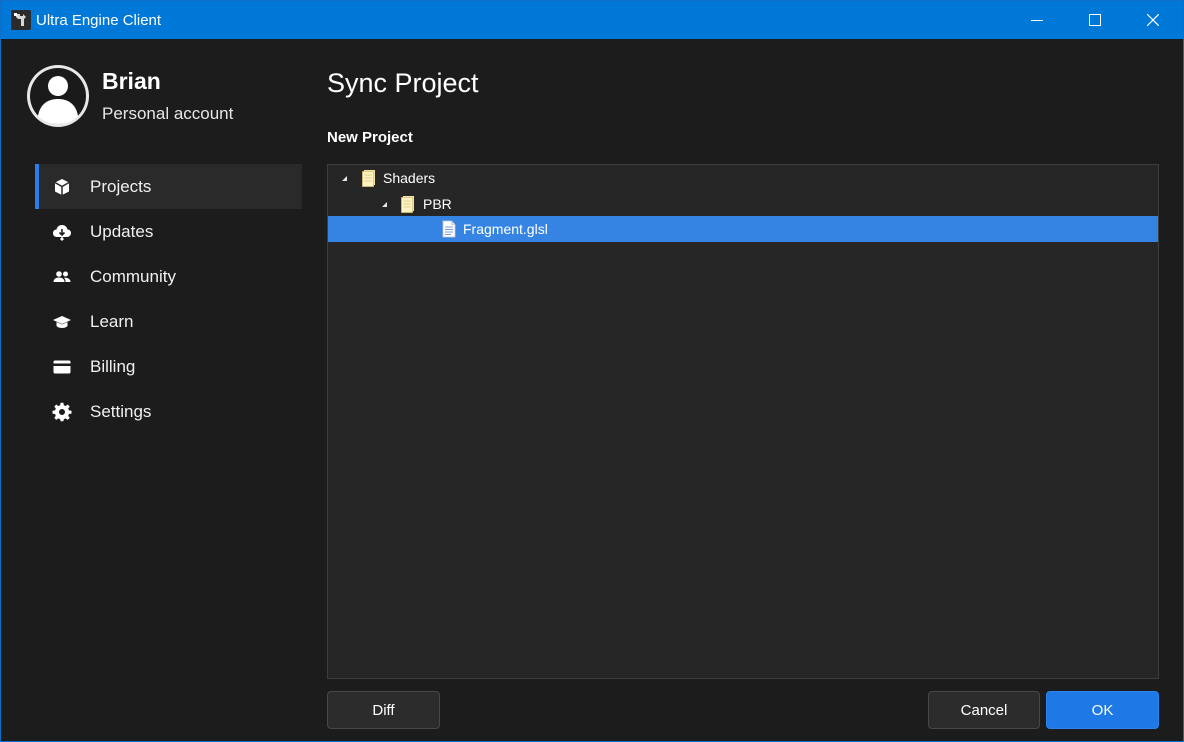 Image resolution: width=1184 pixels, height=742 pixels. Describe the element at coordinates (121, 411) in the screenshot. I see `sidebar-item-label: Settings` at that location.